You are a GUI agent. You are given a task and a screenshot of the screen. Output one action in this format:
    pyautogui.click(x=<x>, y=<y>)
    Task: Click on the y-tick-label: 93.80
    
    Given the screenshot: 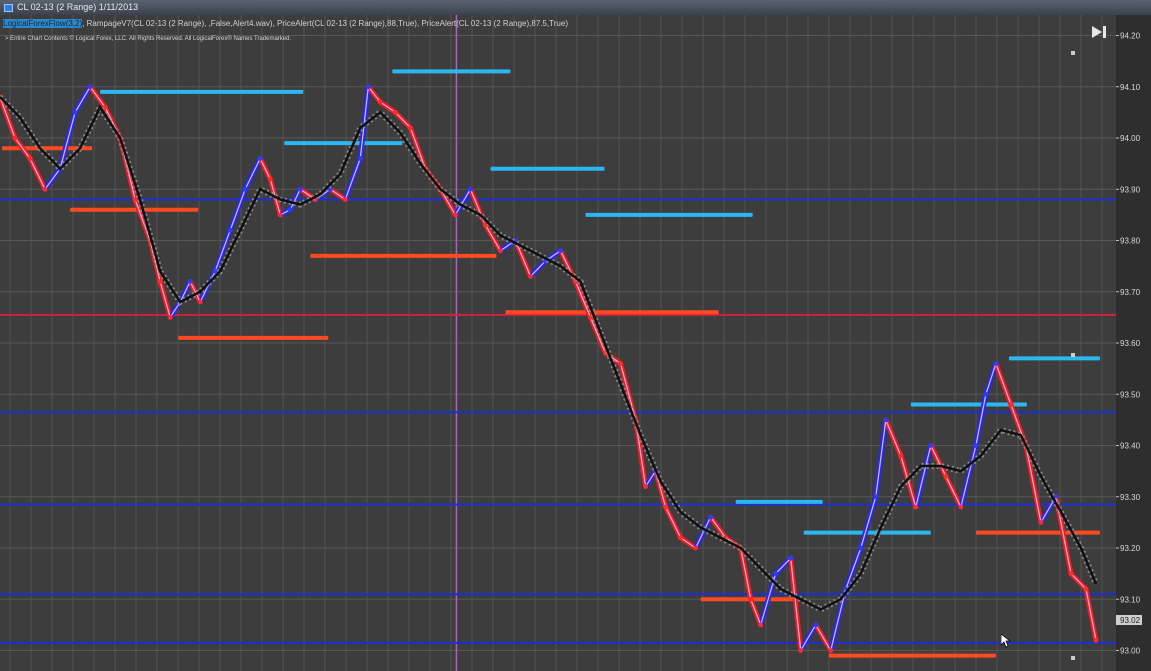 What is the action you would take?
    pyautogui.click(x=1130, y=241)
    